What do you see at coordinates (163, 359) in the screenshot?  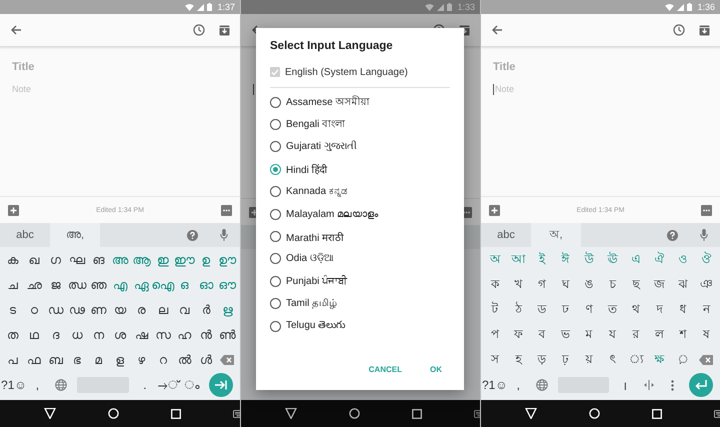 I see `key: റ` at bounding box center [163, 359].